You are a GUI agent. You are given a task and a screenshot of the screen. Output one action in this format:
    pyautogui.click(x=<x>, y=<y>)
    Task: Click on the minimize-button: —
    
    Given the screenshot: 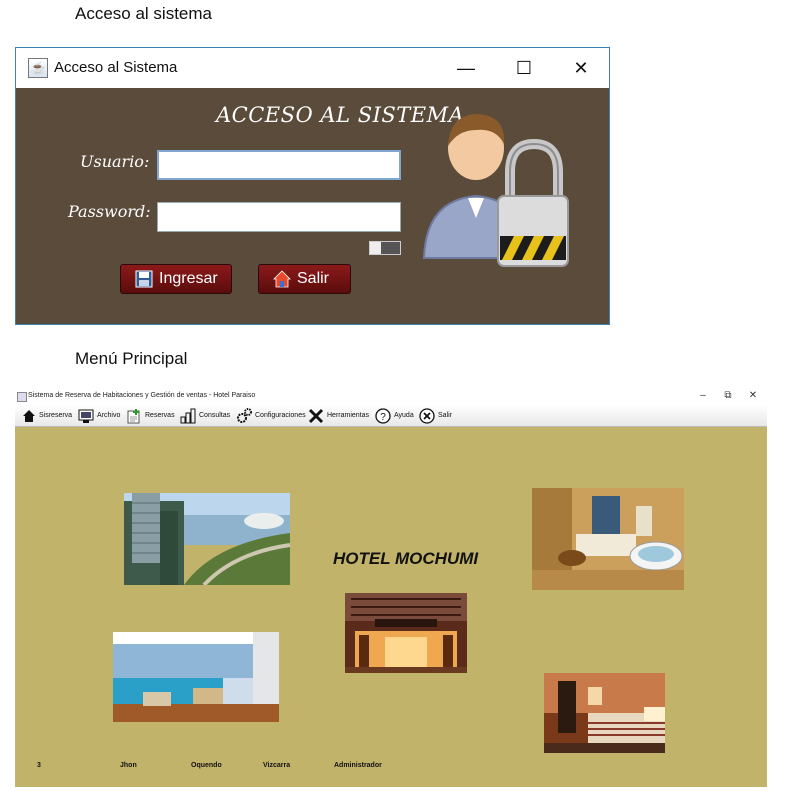 What is the action you would take?
    pyautogui.click(x=466, y=68)
    